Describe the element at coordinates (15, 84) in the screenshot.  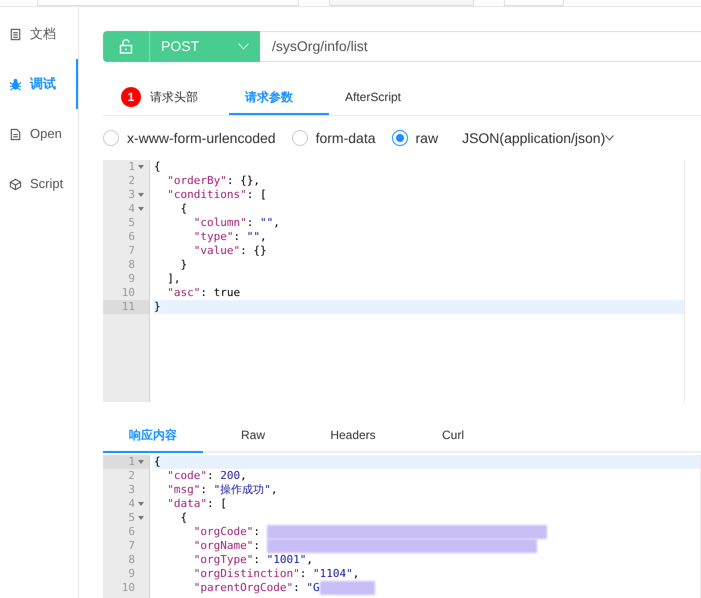
I see `bug-icon` at that location.